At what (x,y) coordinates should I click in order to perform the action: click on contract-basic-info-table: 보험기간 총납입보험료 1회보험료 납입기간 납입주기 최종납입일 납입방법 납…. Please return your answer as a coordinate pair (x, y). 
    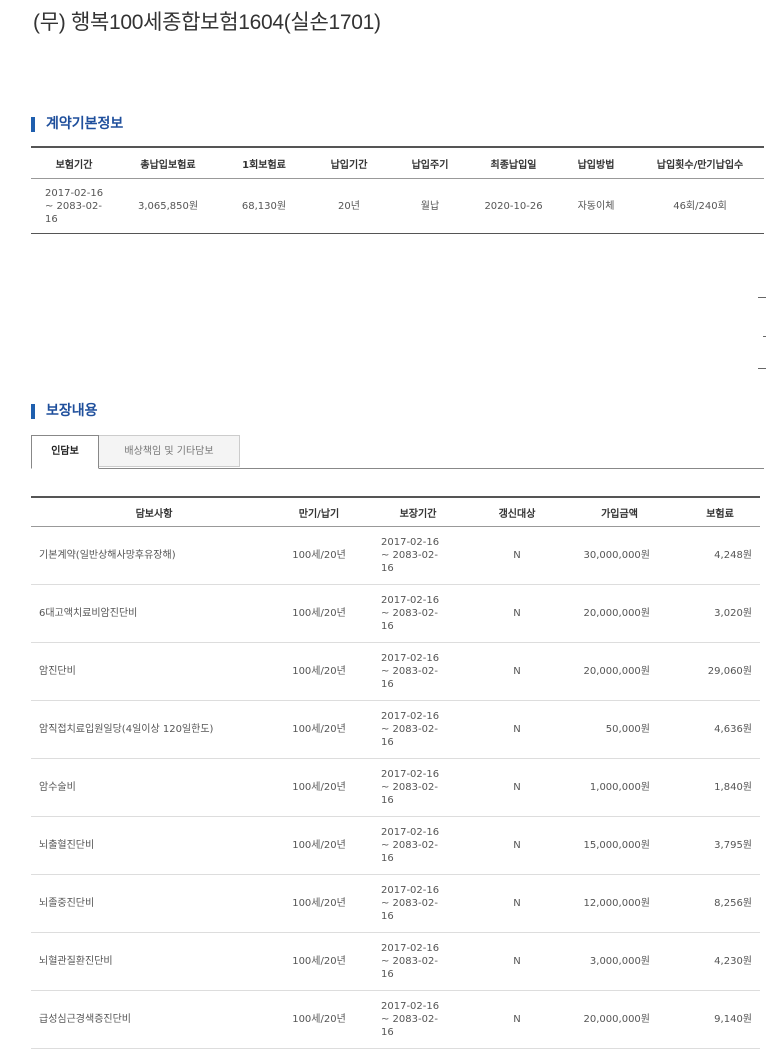
    Looking at the image, I should click on (397, 190).